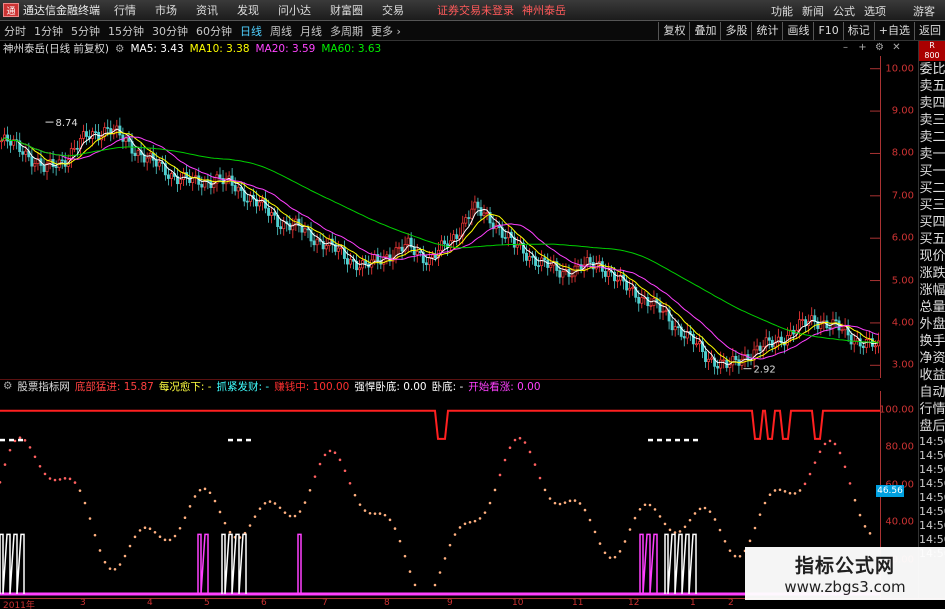 The image size is (945, 609). Describe the element at coordinates (932, 426) in the screenshot. I see `side-panel-item: 盘后` at that location.